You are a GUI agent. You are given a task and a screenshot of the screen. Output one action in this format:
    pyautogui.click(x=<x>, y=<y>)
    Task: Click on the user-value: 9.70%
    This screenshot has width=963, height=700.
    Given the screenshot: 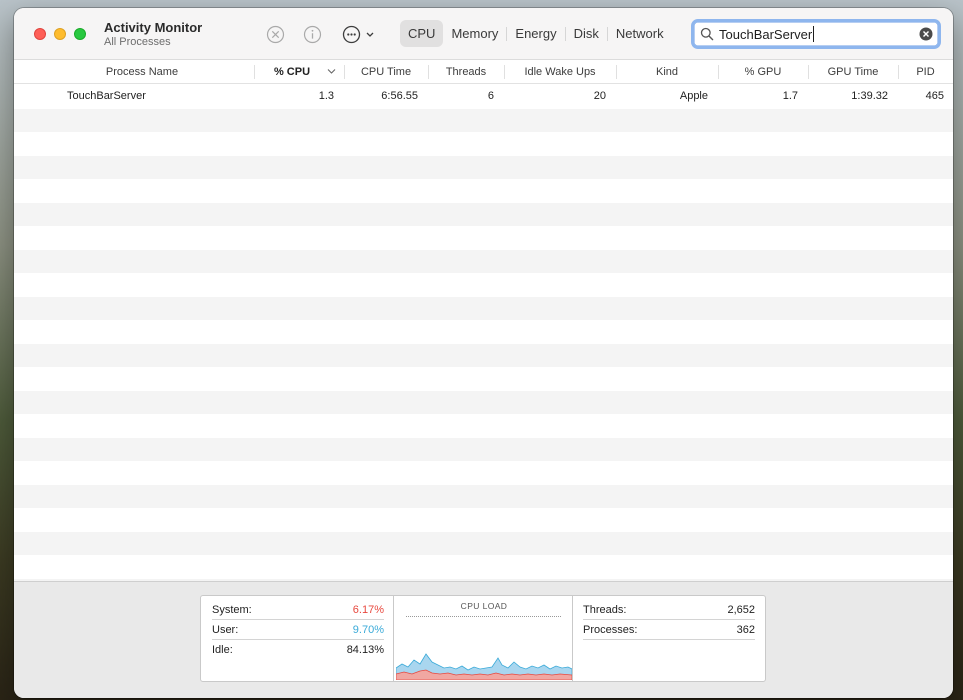 What is the action you would take?
    pyautogui.click(x=368, y=630)
    